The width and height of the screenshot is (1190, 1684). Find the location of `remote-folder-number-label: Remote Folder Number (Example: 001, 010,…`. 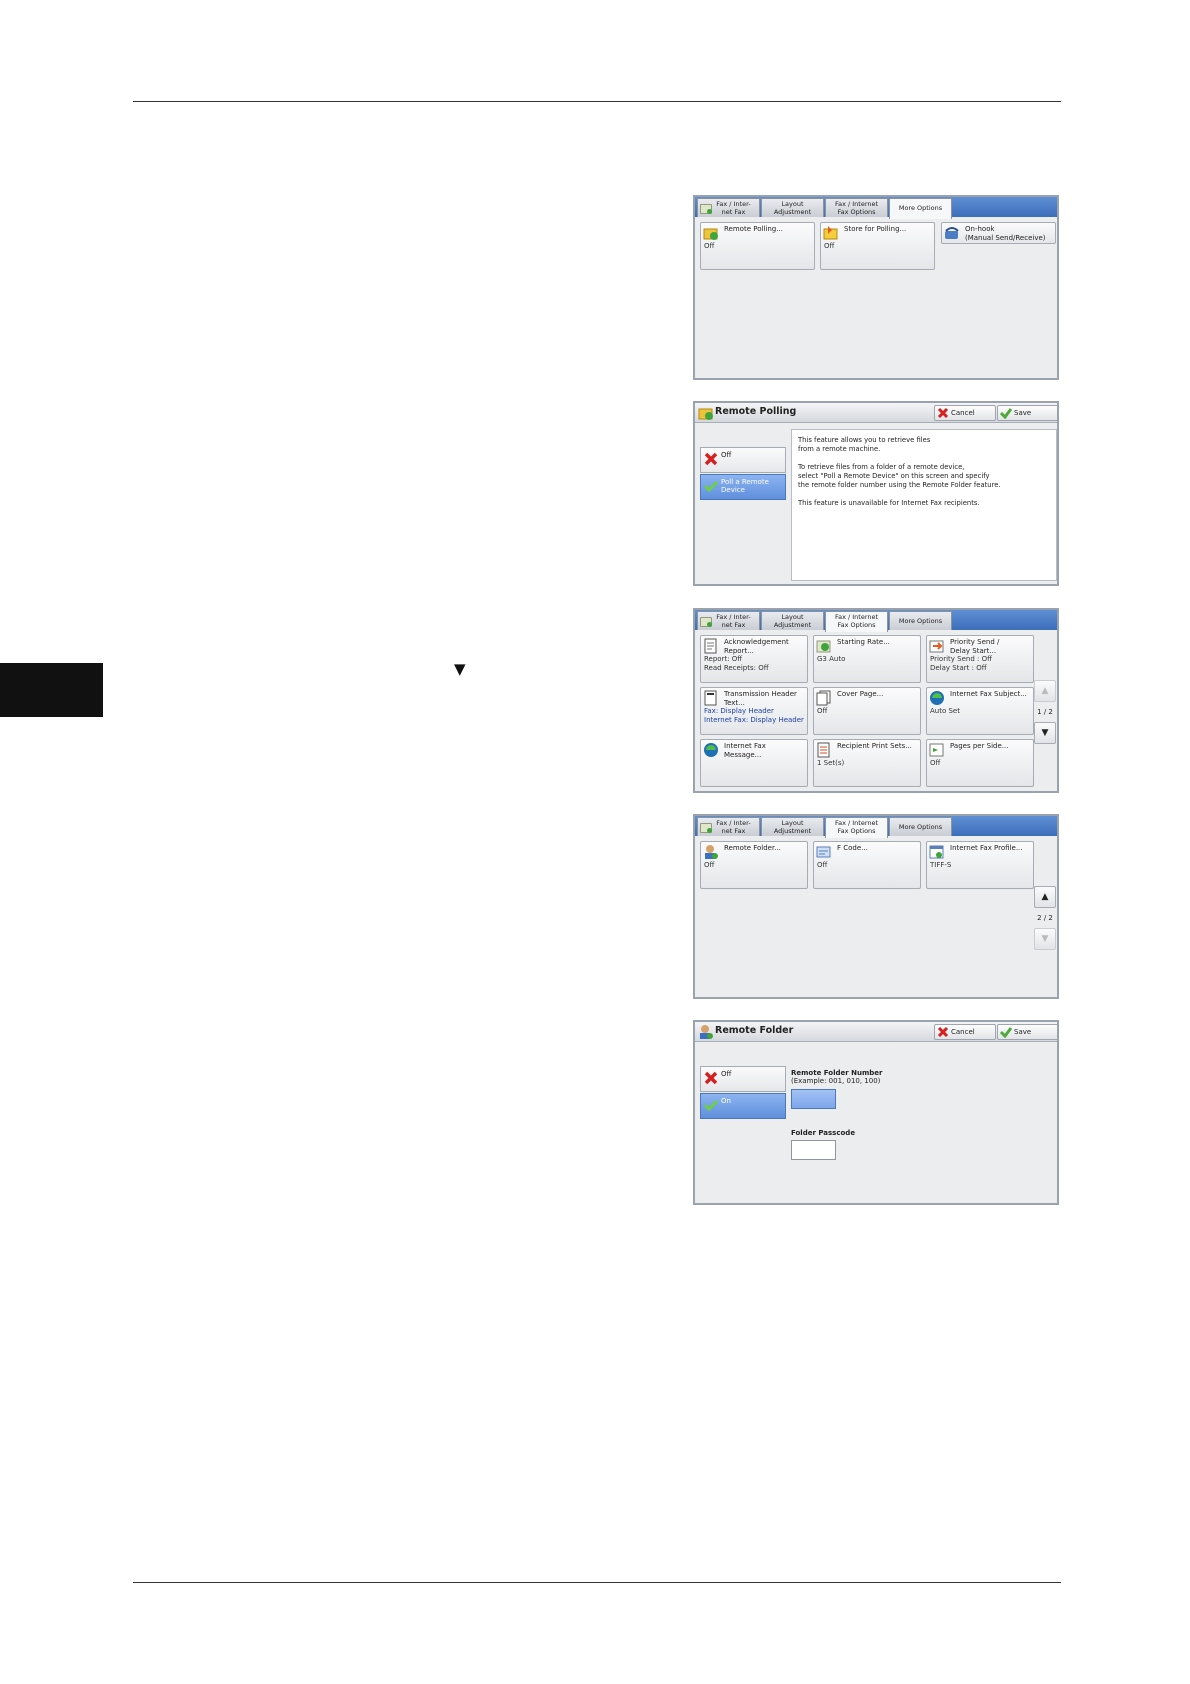

remote-folder-number-label: Remote Folder Number (Example: 001, 010,… is located at coordinates (837, 1077).